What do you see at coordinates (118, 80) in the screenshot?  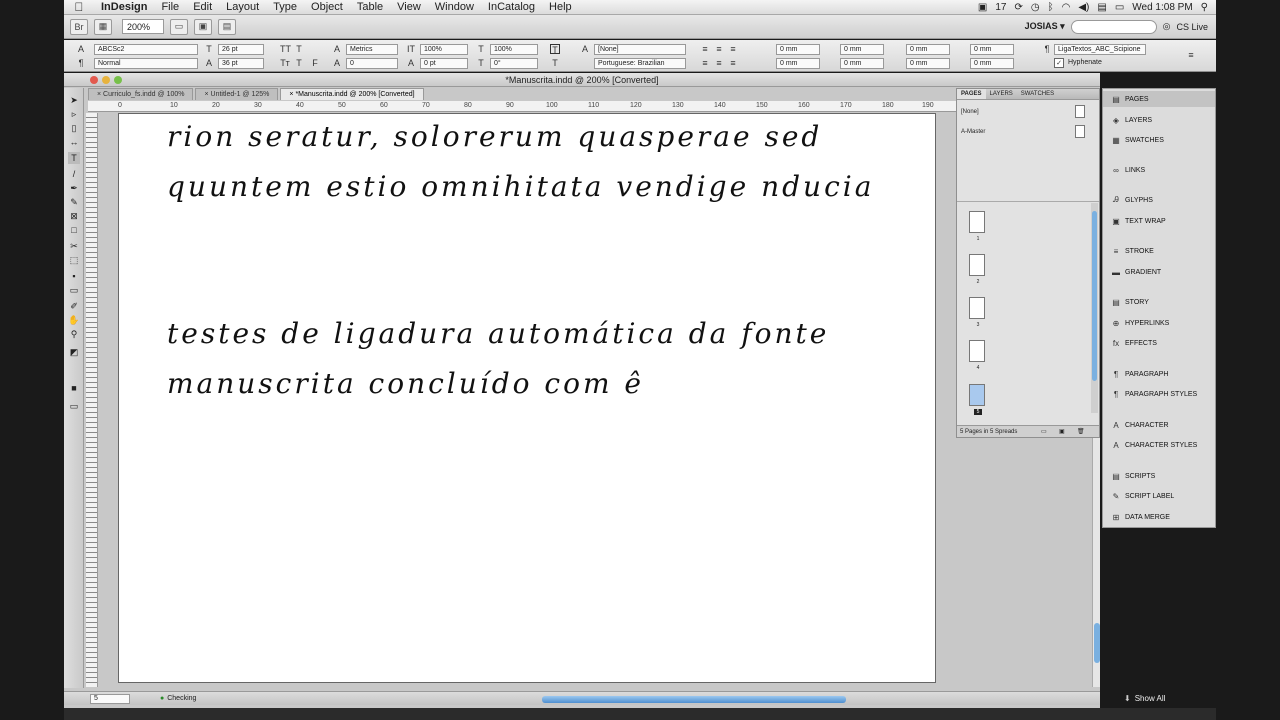 I see `zoom-window-icon` at bounding box center [118, 80].